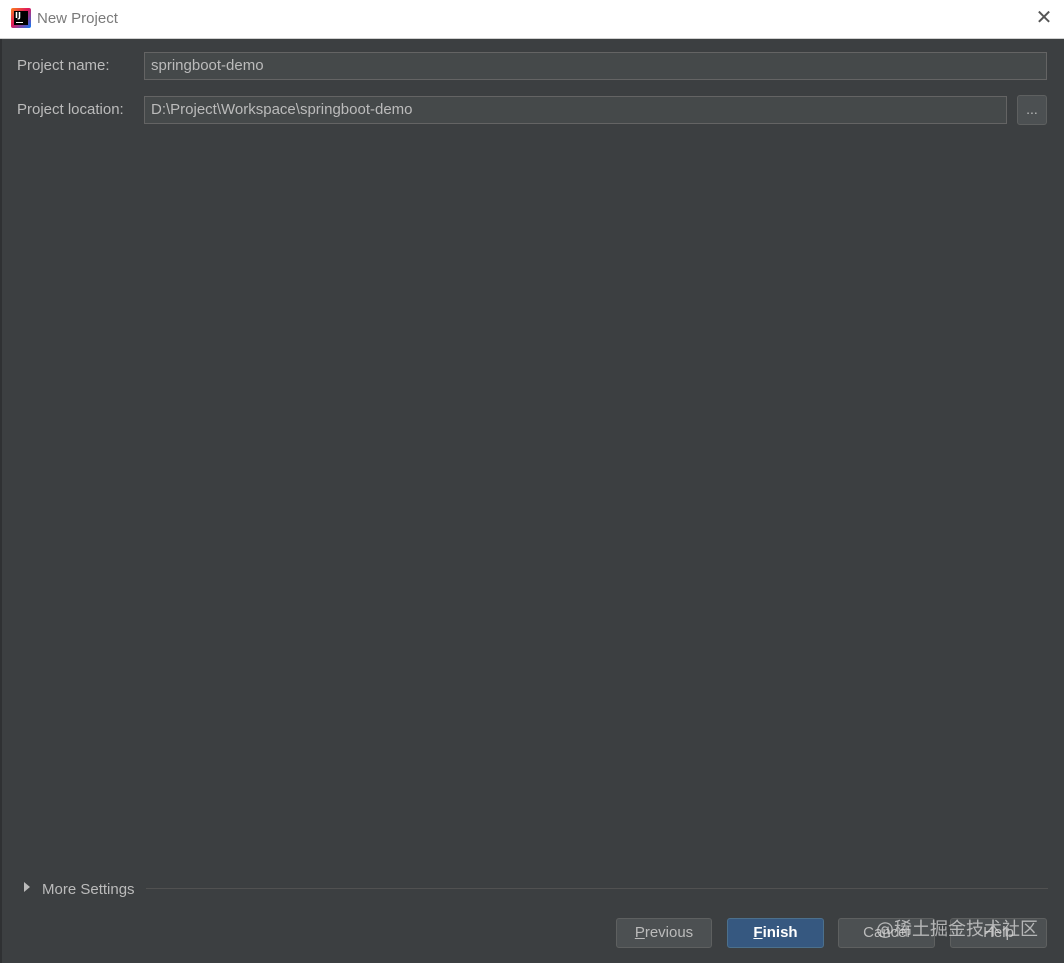 The image size is (1064, 963). Describe the element at coordinates (639, 932) in the screenshot. I see `previous-mnemonic: P` at that location.